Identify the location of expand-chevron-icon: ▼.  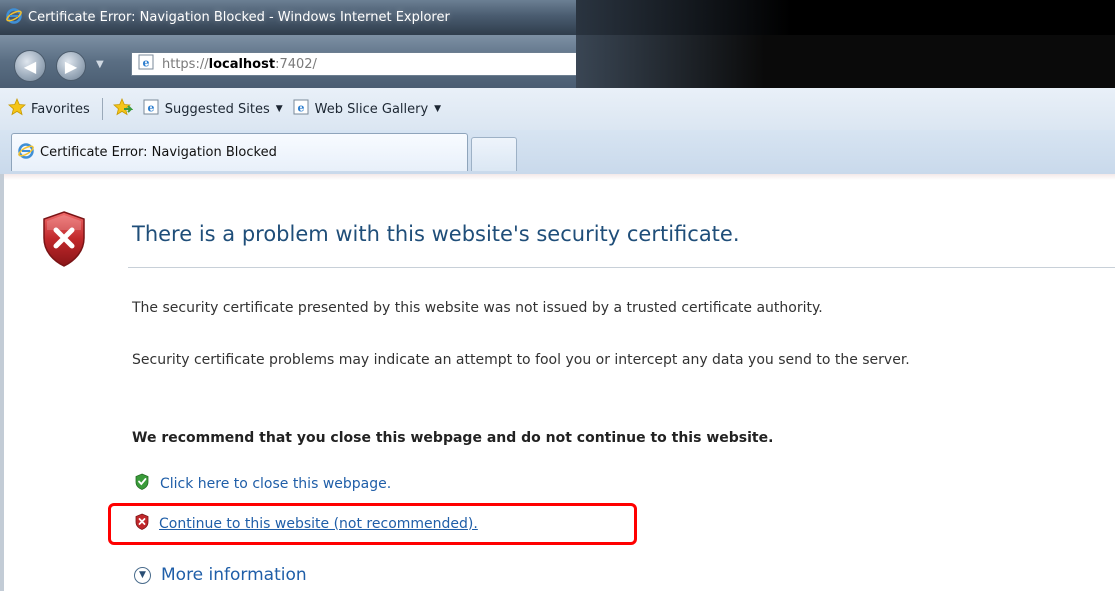
(142, 575).